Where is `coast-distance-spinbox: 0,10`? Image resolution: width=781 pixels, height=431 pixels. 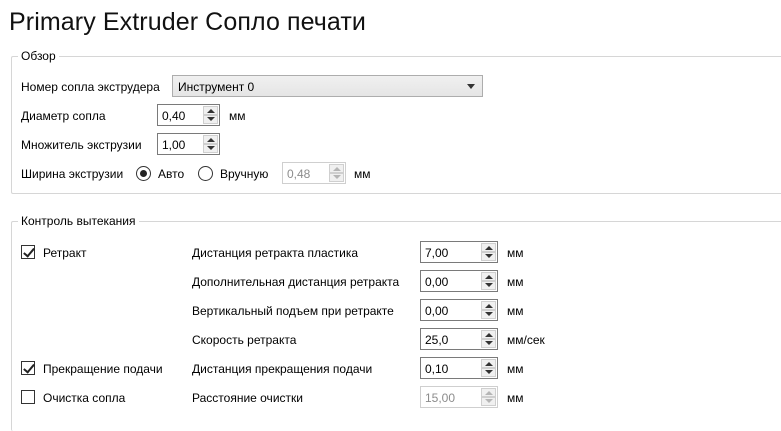
coast-distance-spinbox: 0,10 is located at coordinates (459, 368).